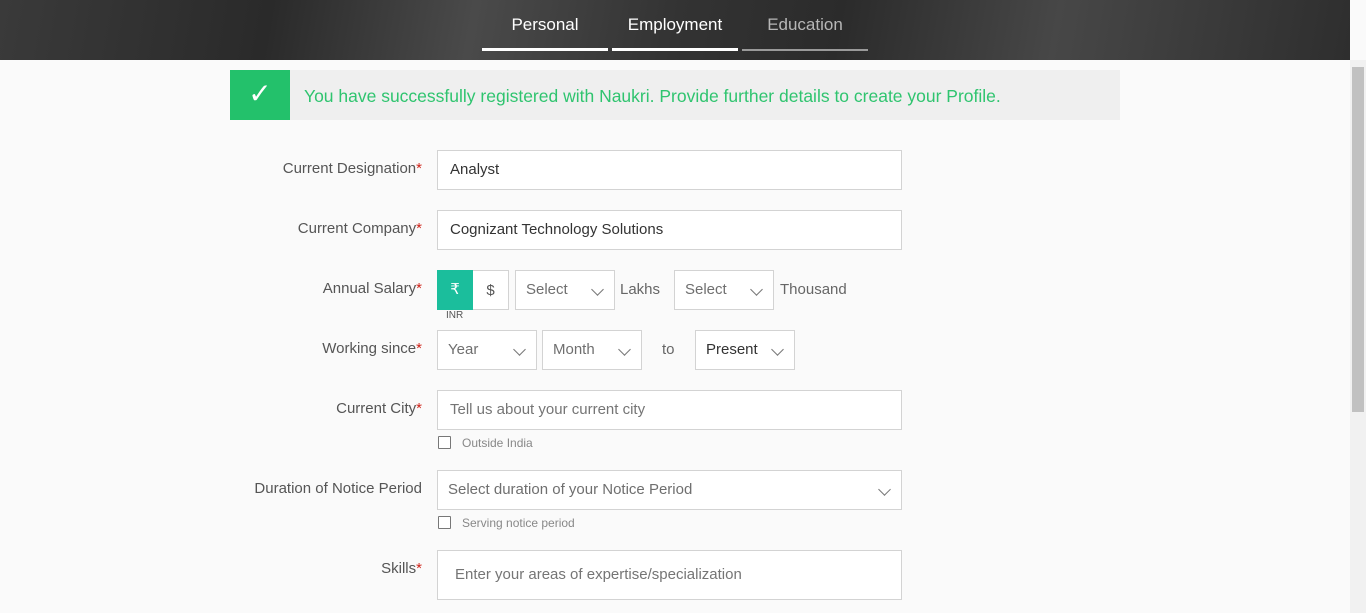  What do you see at coordinates (369, 348) in the screenshot?
I see `working-since-label-text: Working since` at bounding box center [369, 348].